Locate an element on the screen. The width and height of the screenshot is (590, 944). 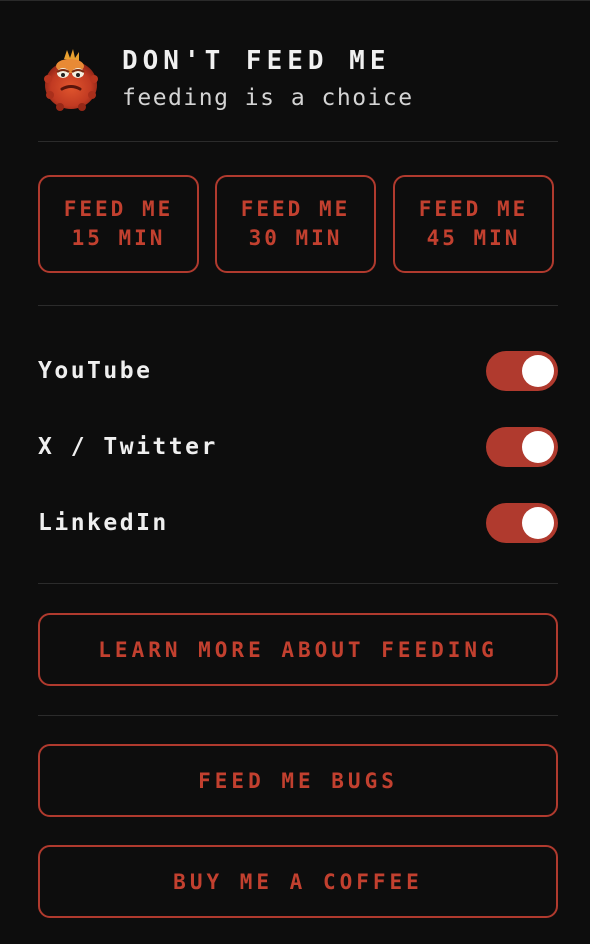
toggle-label-twitter: X / Twitter is located at coordinates (128, 447).